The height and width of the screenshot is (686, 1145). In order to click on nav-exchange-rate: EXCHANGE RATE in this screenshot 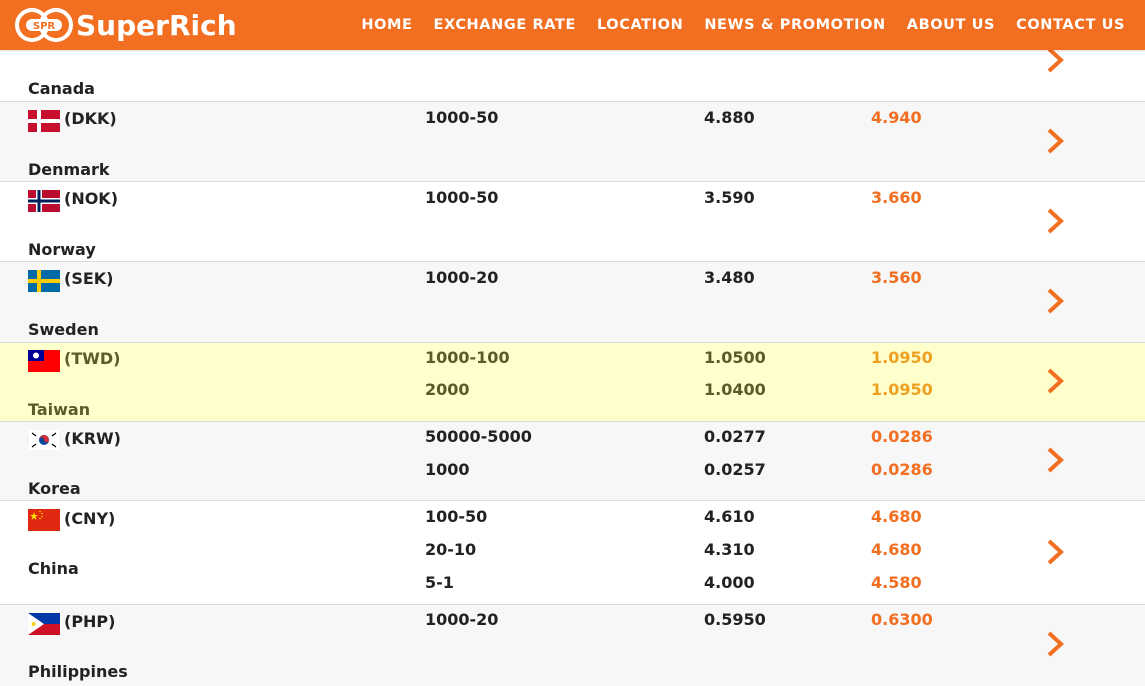, I will do `click(505, 25)`.